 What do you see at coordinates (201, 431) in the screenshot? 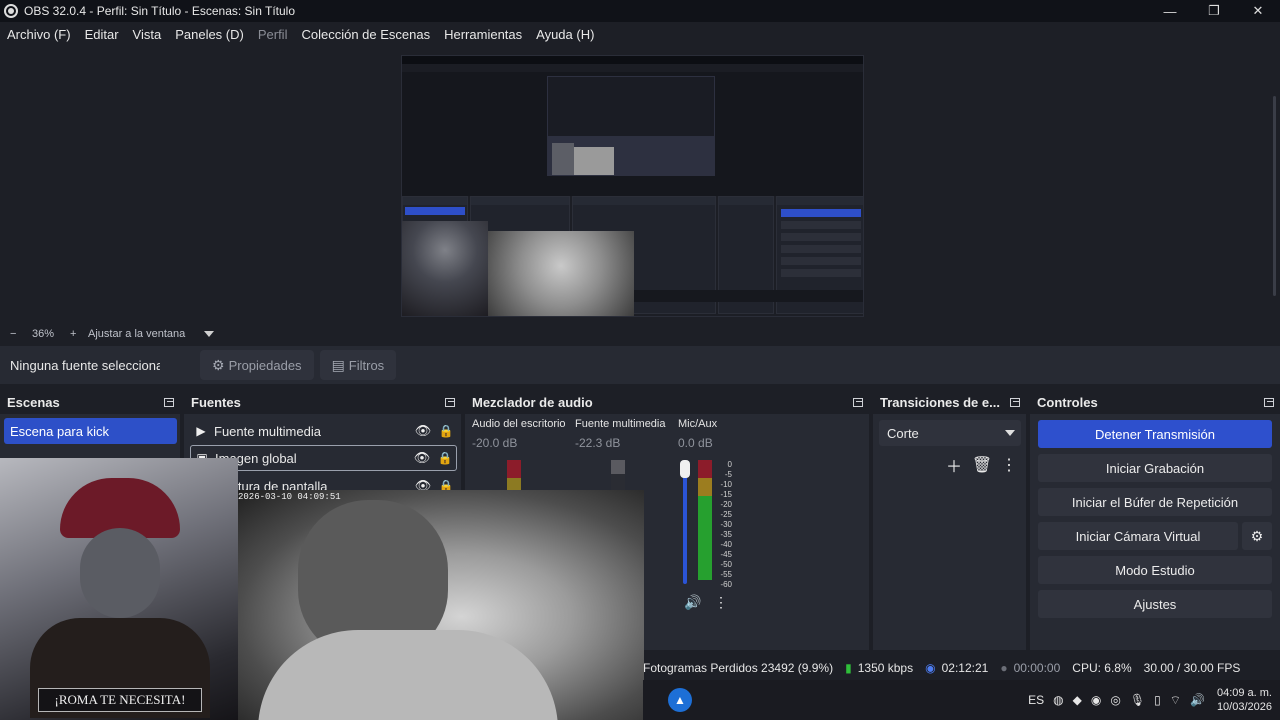
I see `play-icon: ▶` at bounding box center [201, 431].